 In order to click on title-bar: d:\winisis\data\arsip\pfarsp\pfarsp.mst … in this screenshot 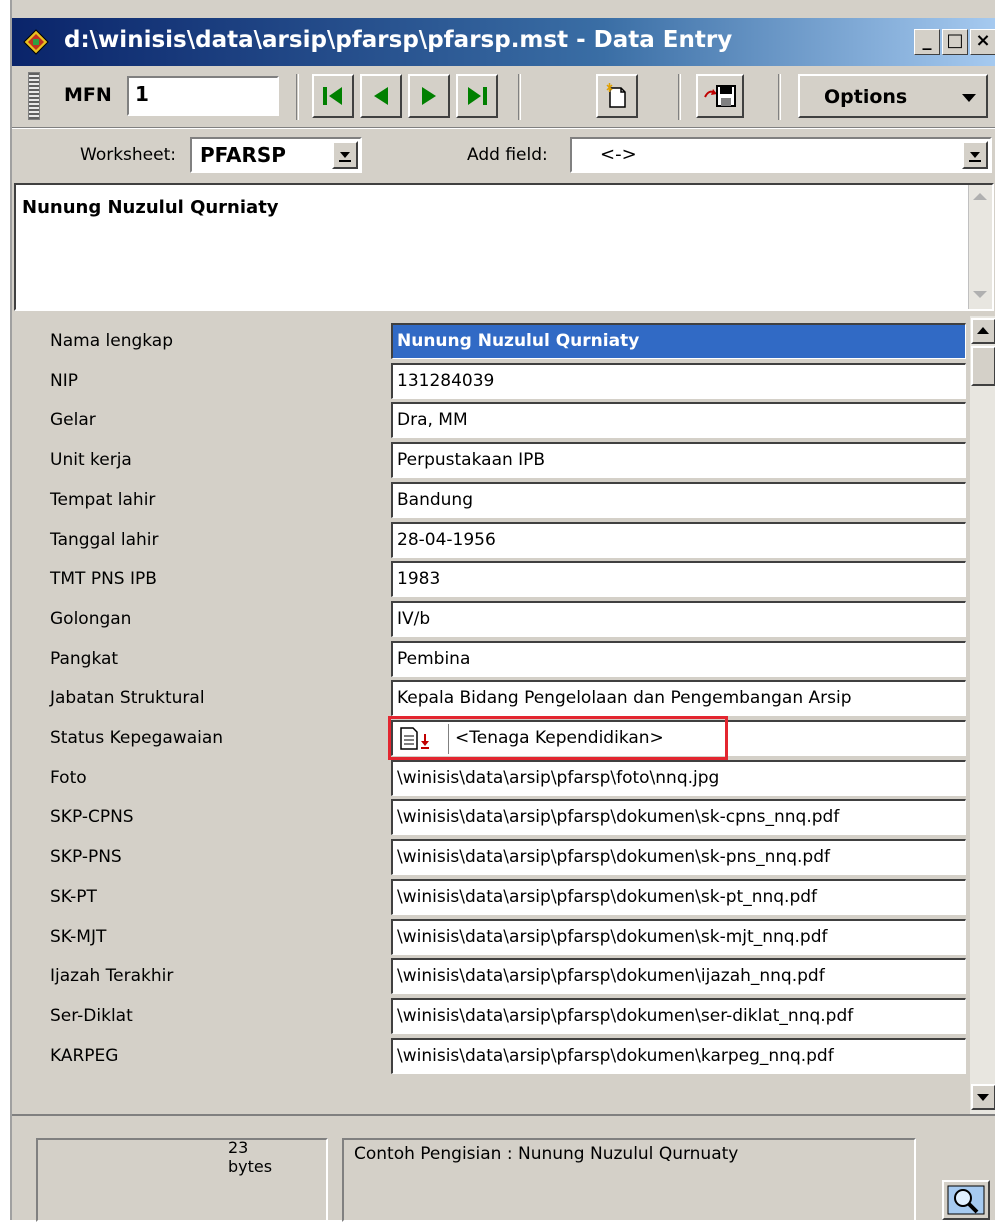, I will do `click(503, 42)`.